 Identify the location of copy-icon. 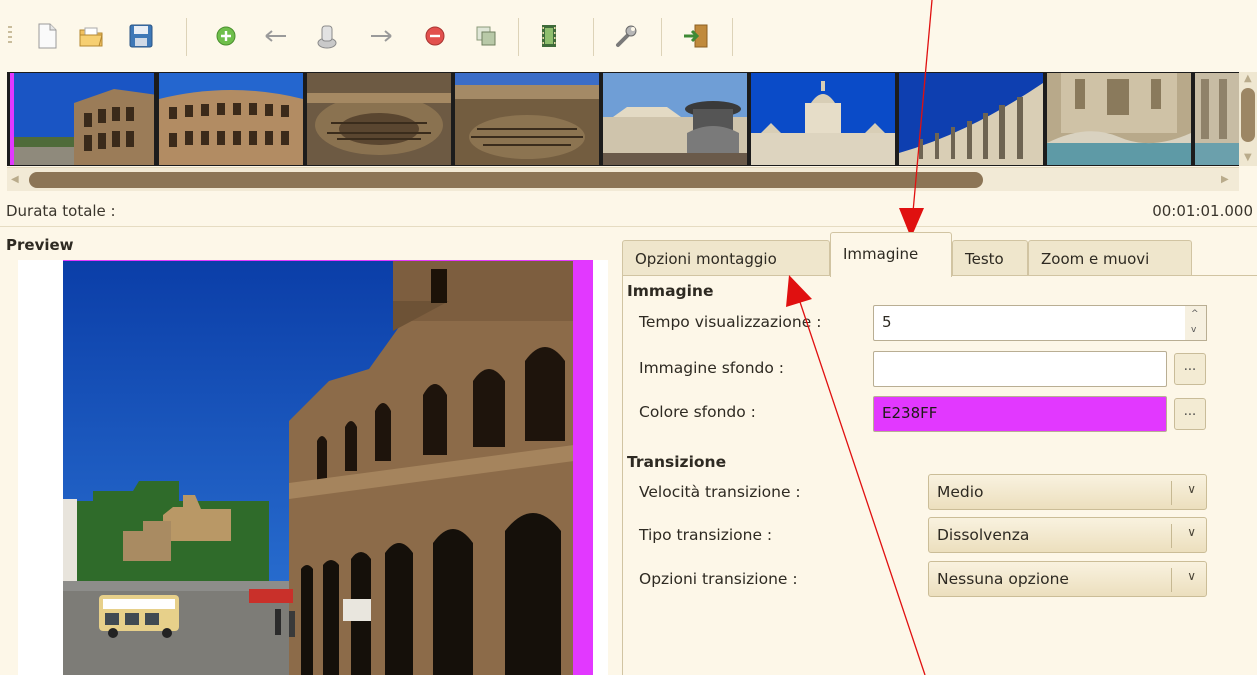
(486, 36).